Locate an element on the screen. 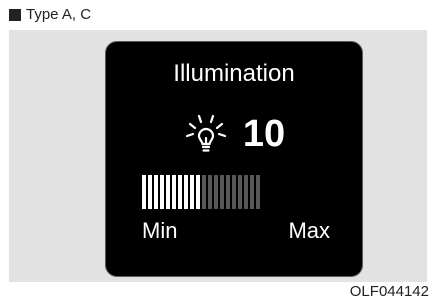 The image size is (435, 304). illumination-value: 10 is located at coordinates (264, 133).